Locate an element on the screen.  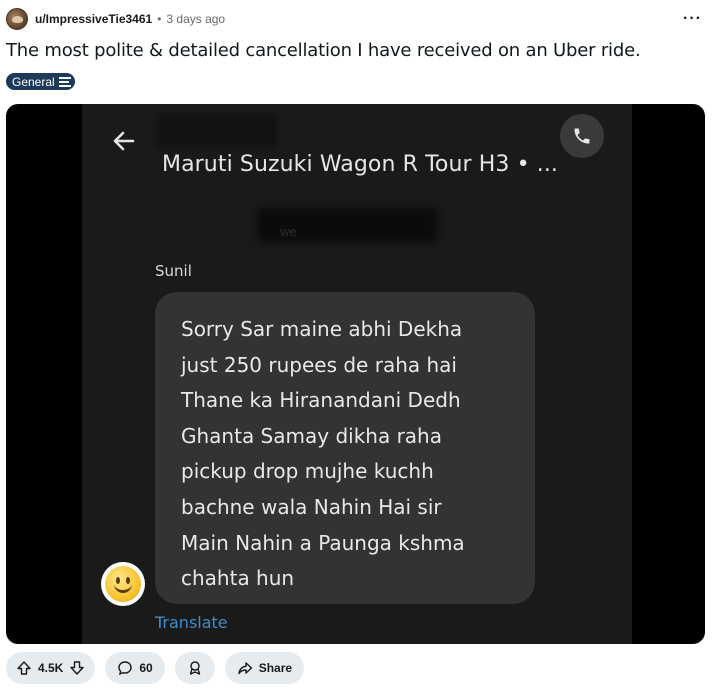
redacted-driver-name is located at coordinates (217, 131).